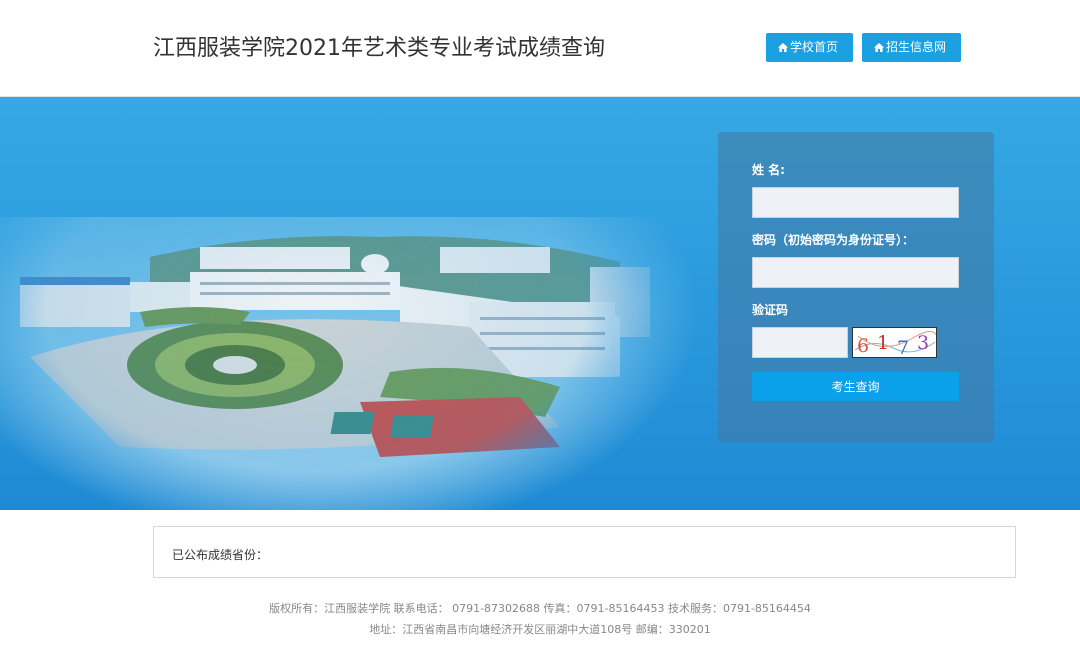 This screenshot has height=646, width=1080. Describe the element at coordinates (855, 272) in the screenshot. I see `password-input` at that location.